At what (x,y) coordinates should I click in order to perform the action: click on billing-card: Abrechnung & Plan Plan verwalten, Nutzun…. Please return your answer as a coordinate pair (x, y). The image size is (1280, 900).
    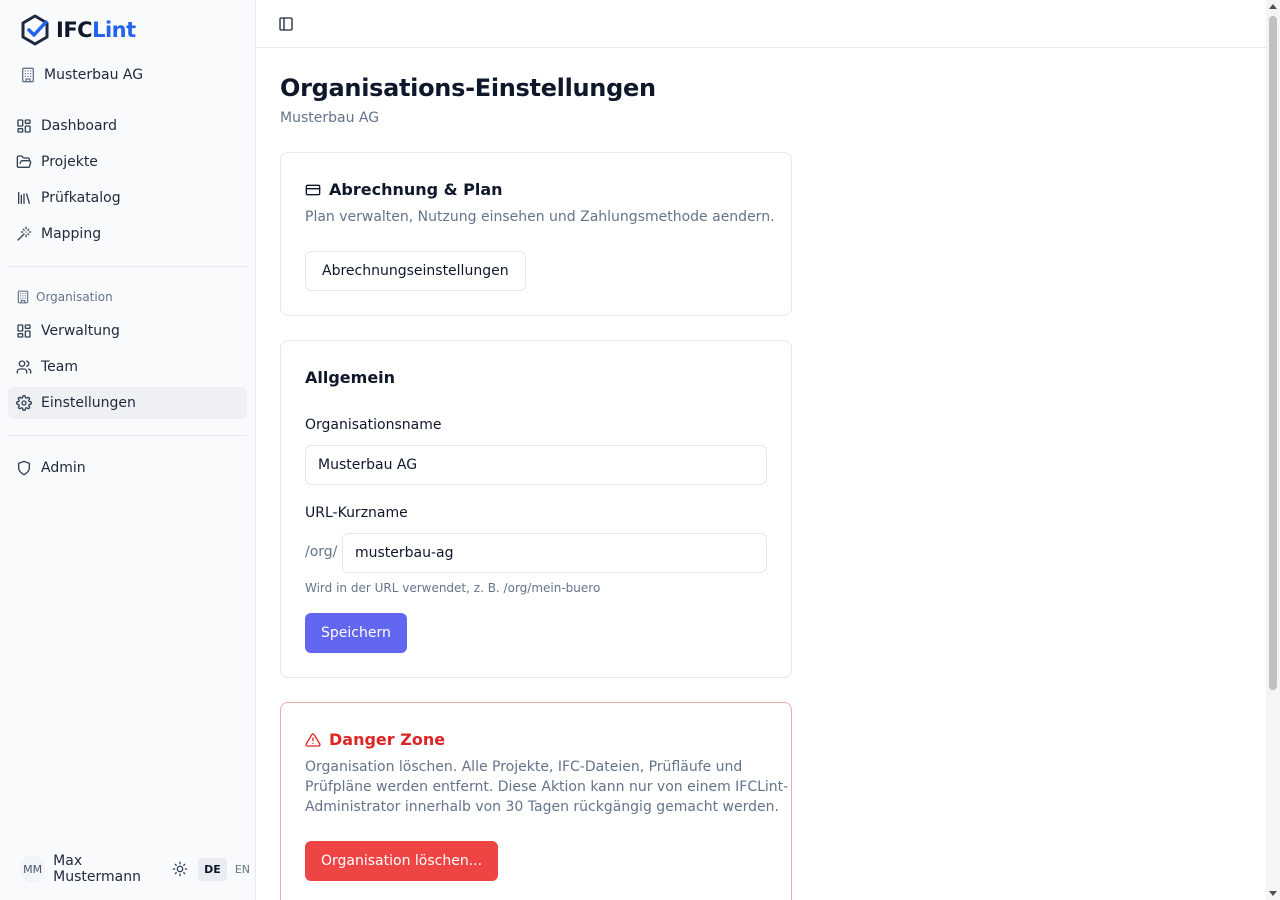
    Looking at the image, I should click on (536, 234).